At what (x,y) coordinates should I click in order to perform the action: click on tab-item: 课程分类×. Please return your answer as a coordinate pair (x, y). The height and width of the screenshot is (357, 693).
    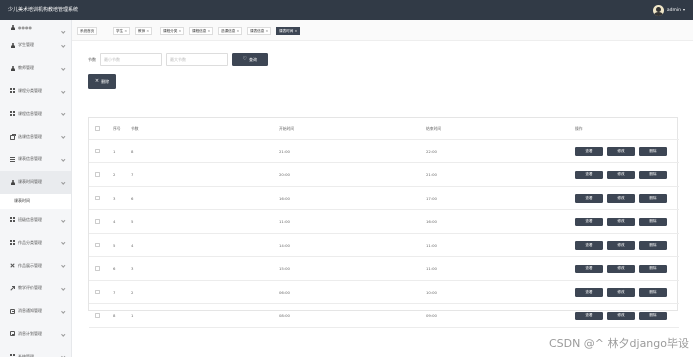
    Looking at the image, I should click on (172, 30).